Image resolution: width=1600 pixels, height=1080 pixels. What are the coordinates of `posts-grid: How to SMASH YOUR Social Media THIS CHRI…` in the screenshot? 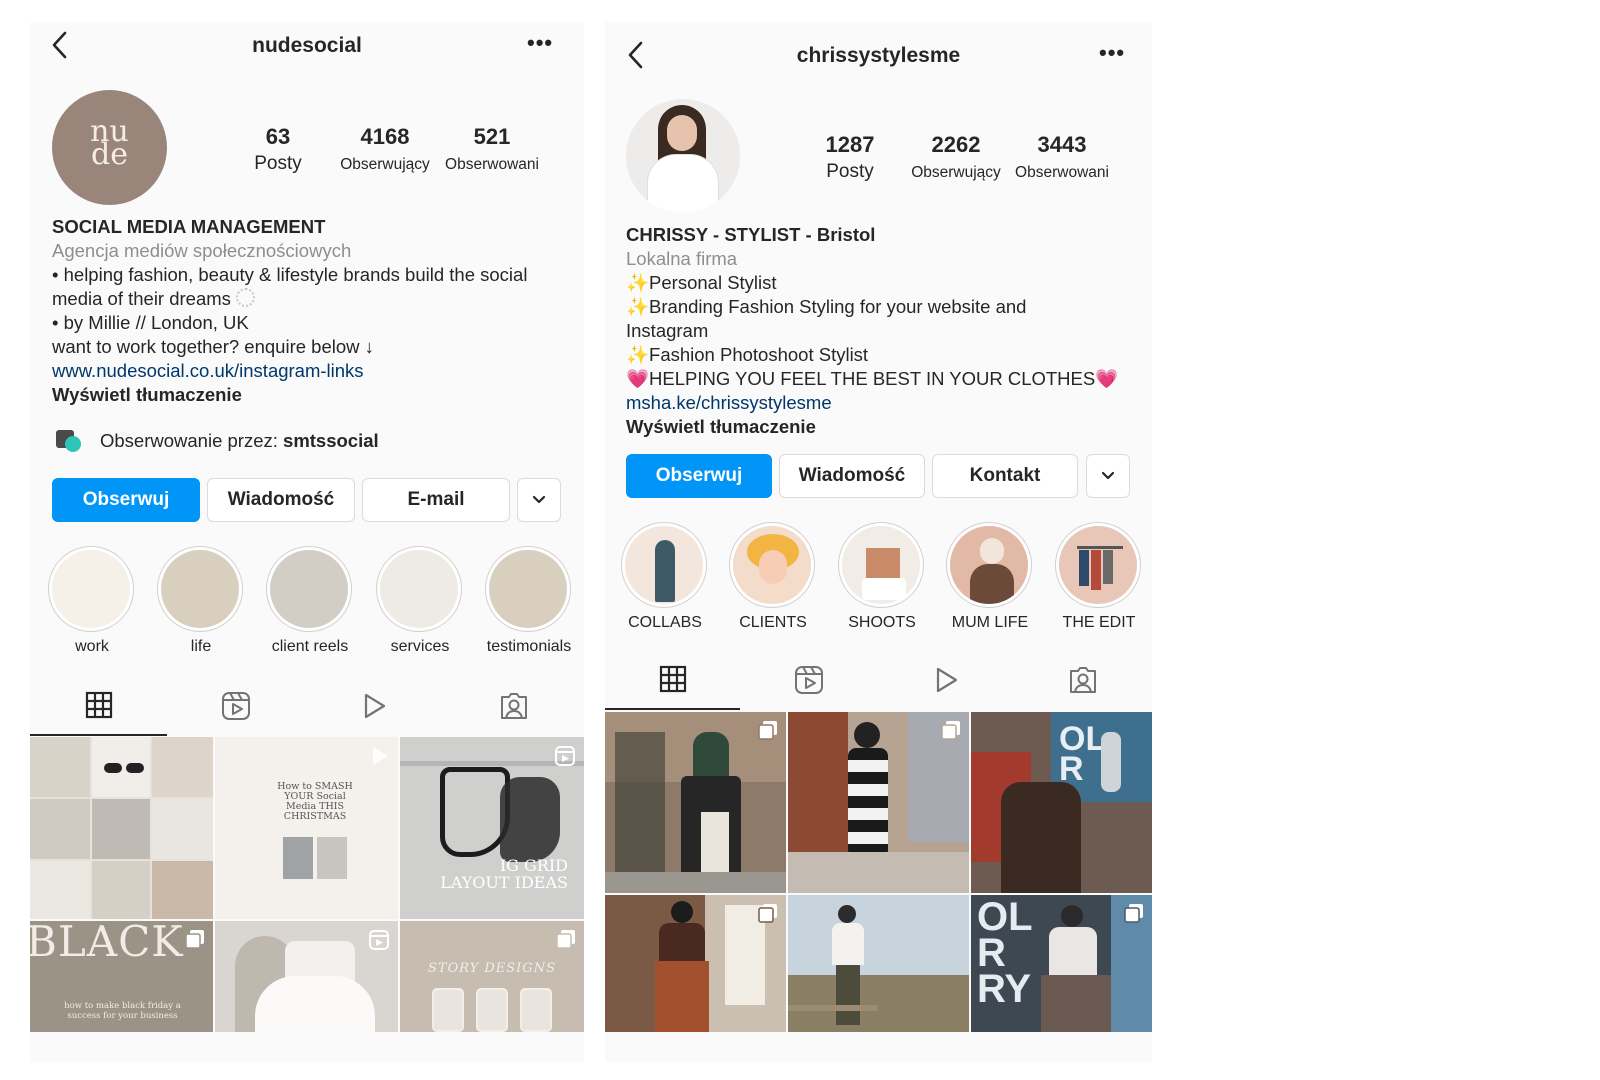 It's located at (307, 884).